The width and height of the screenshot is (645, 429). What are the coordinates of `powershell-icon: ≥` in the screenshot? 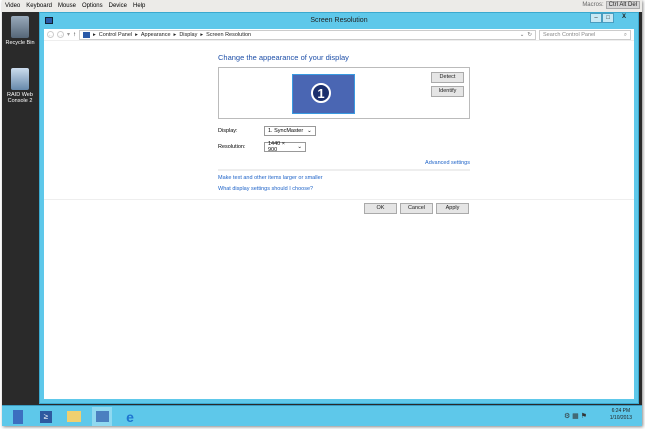 It's located at (46, 416).